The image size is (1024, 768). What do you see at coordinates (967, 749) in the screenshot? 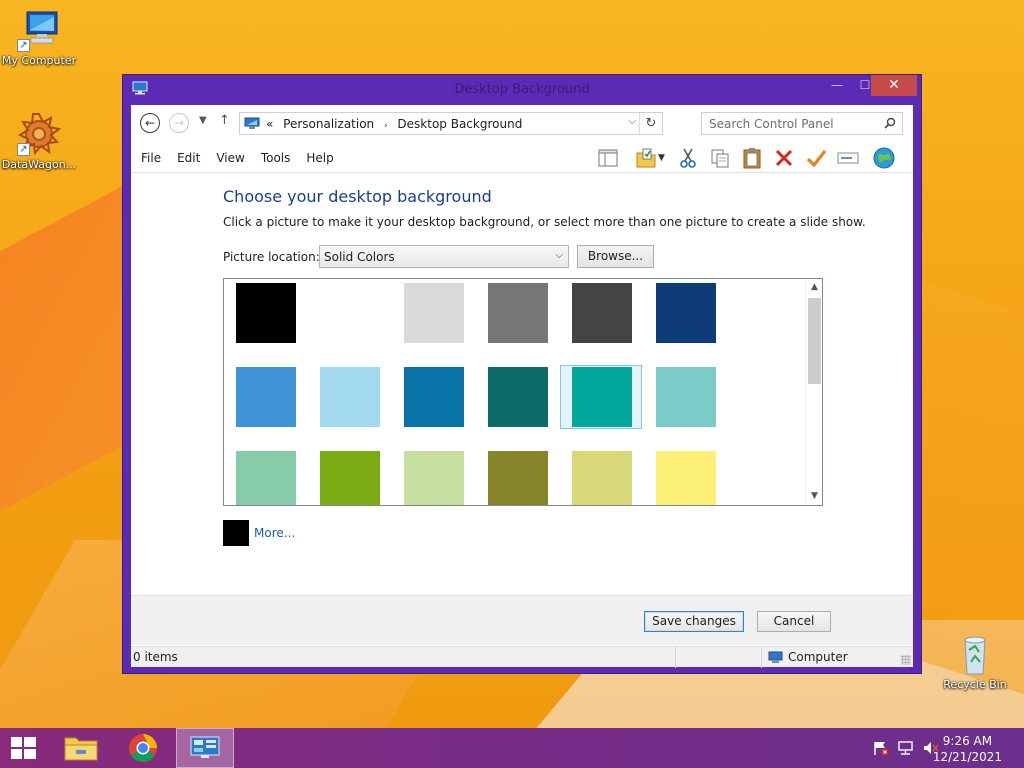
I see `taskbar-clock: 9:26 AM 12/21/2021` at bounding box center [967, 749].